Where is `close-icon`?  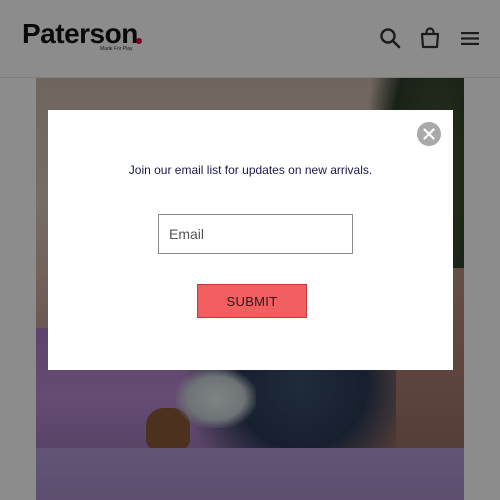 close-icon is located at coordinates (429, 134).